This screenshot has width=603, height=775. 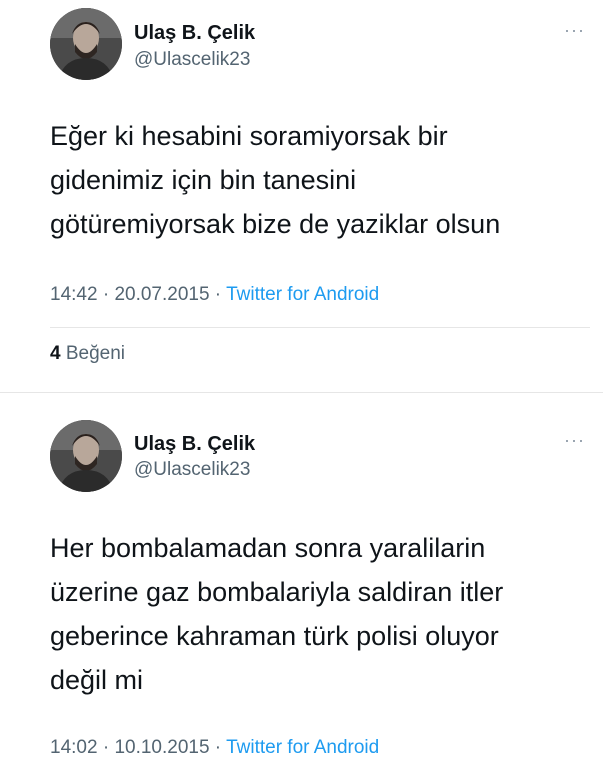 What do you see at coordinates (268, 548) in the screenshot?
I see `tweet-text-line: Her bombalamadan sonra yaralilarin` at bounding box center [268, 548].